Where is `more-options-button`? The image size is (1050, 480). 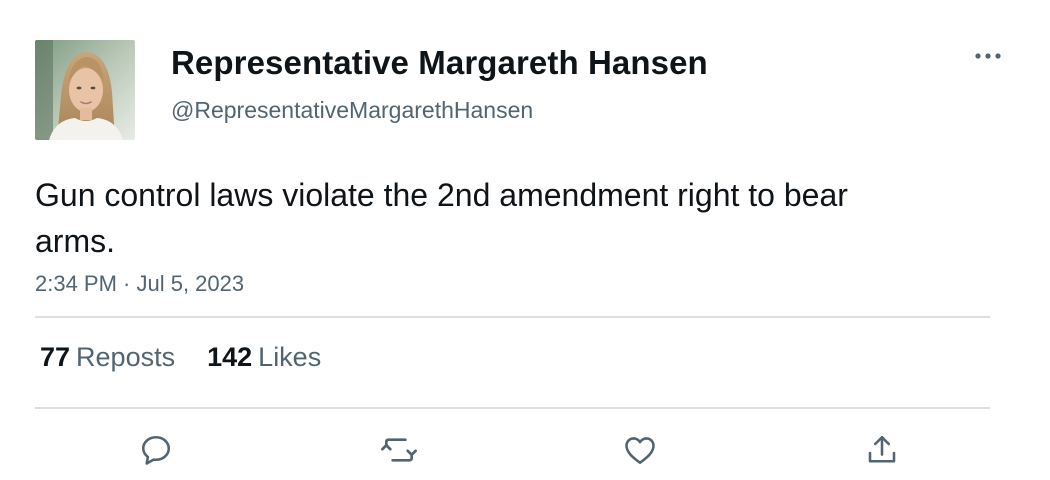
more-options-button is located at coordinates (988, 56).